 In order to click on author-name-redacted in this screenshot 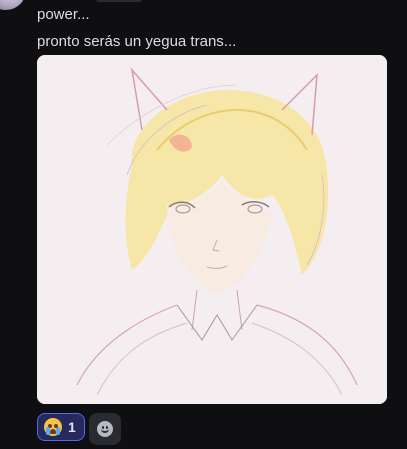, I will do `click(119, 1)`.